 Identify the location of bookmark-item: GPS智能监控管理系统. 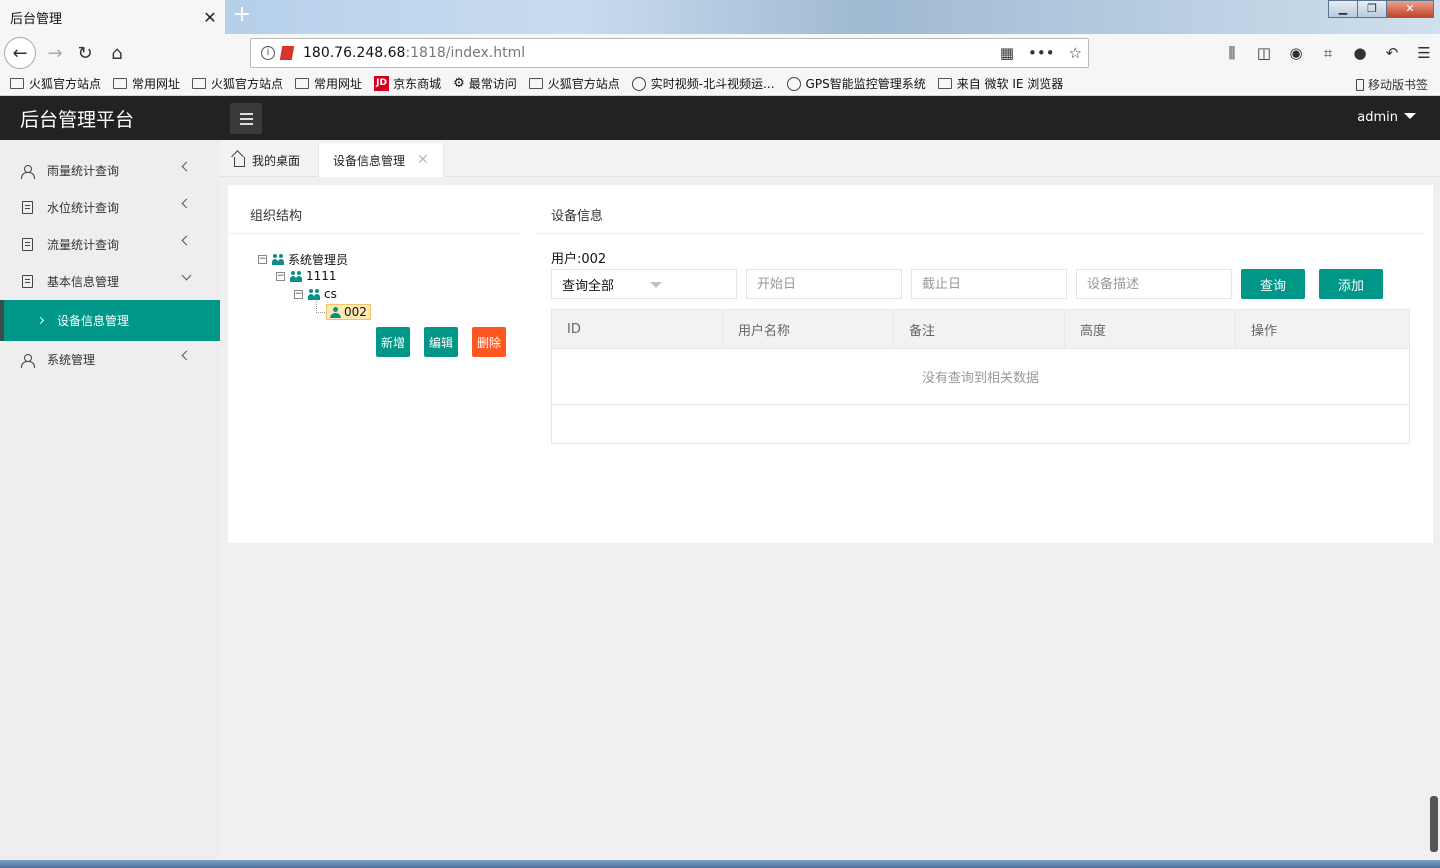
(856, 83).